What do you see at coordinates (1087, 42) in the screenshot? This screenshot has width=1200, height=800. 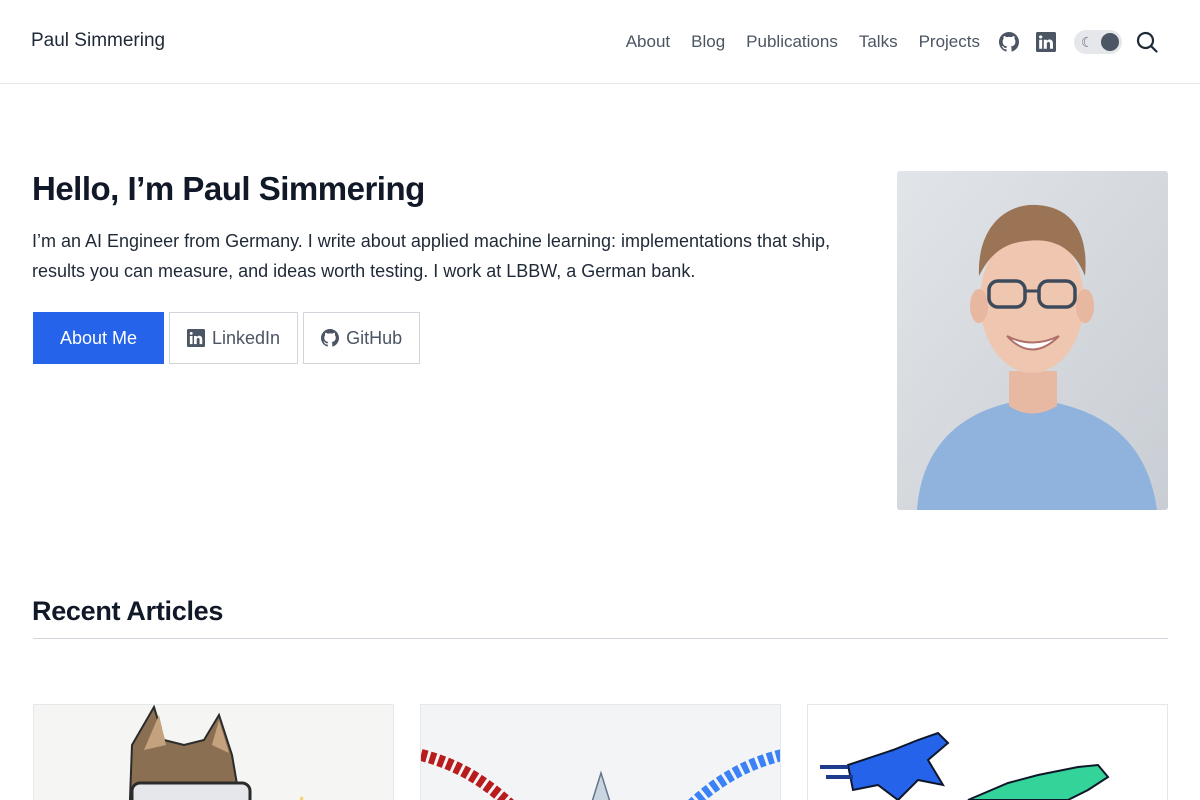 I see `moon-icon: ☾` at bounding box center [1087, 42].